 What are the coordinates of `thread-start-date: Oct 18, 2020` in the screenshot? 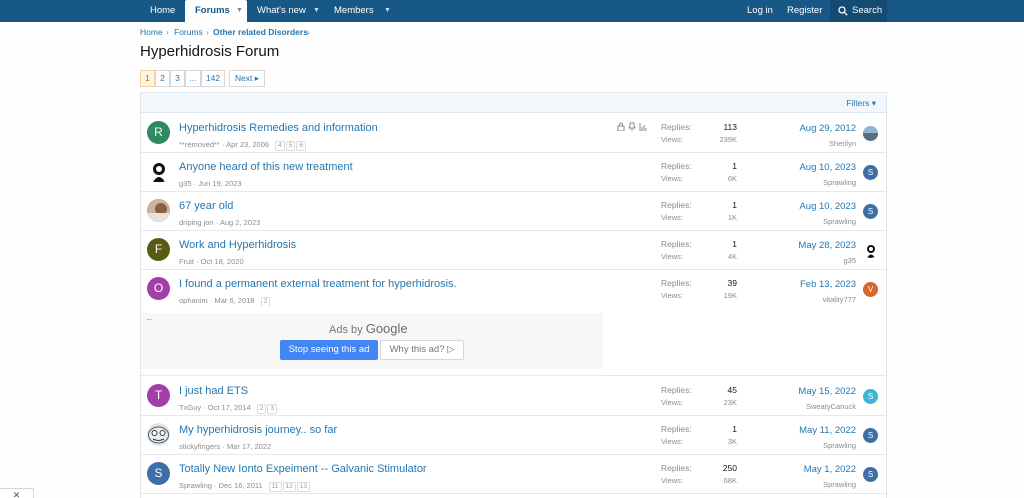 It's located at (222, 261).